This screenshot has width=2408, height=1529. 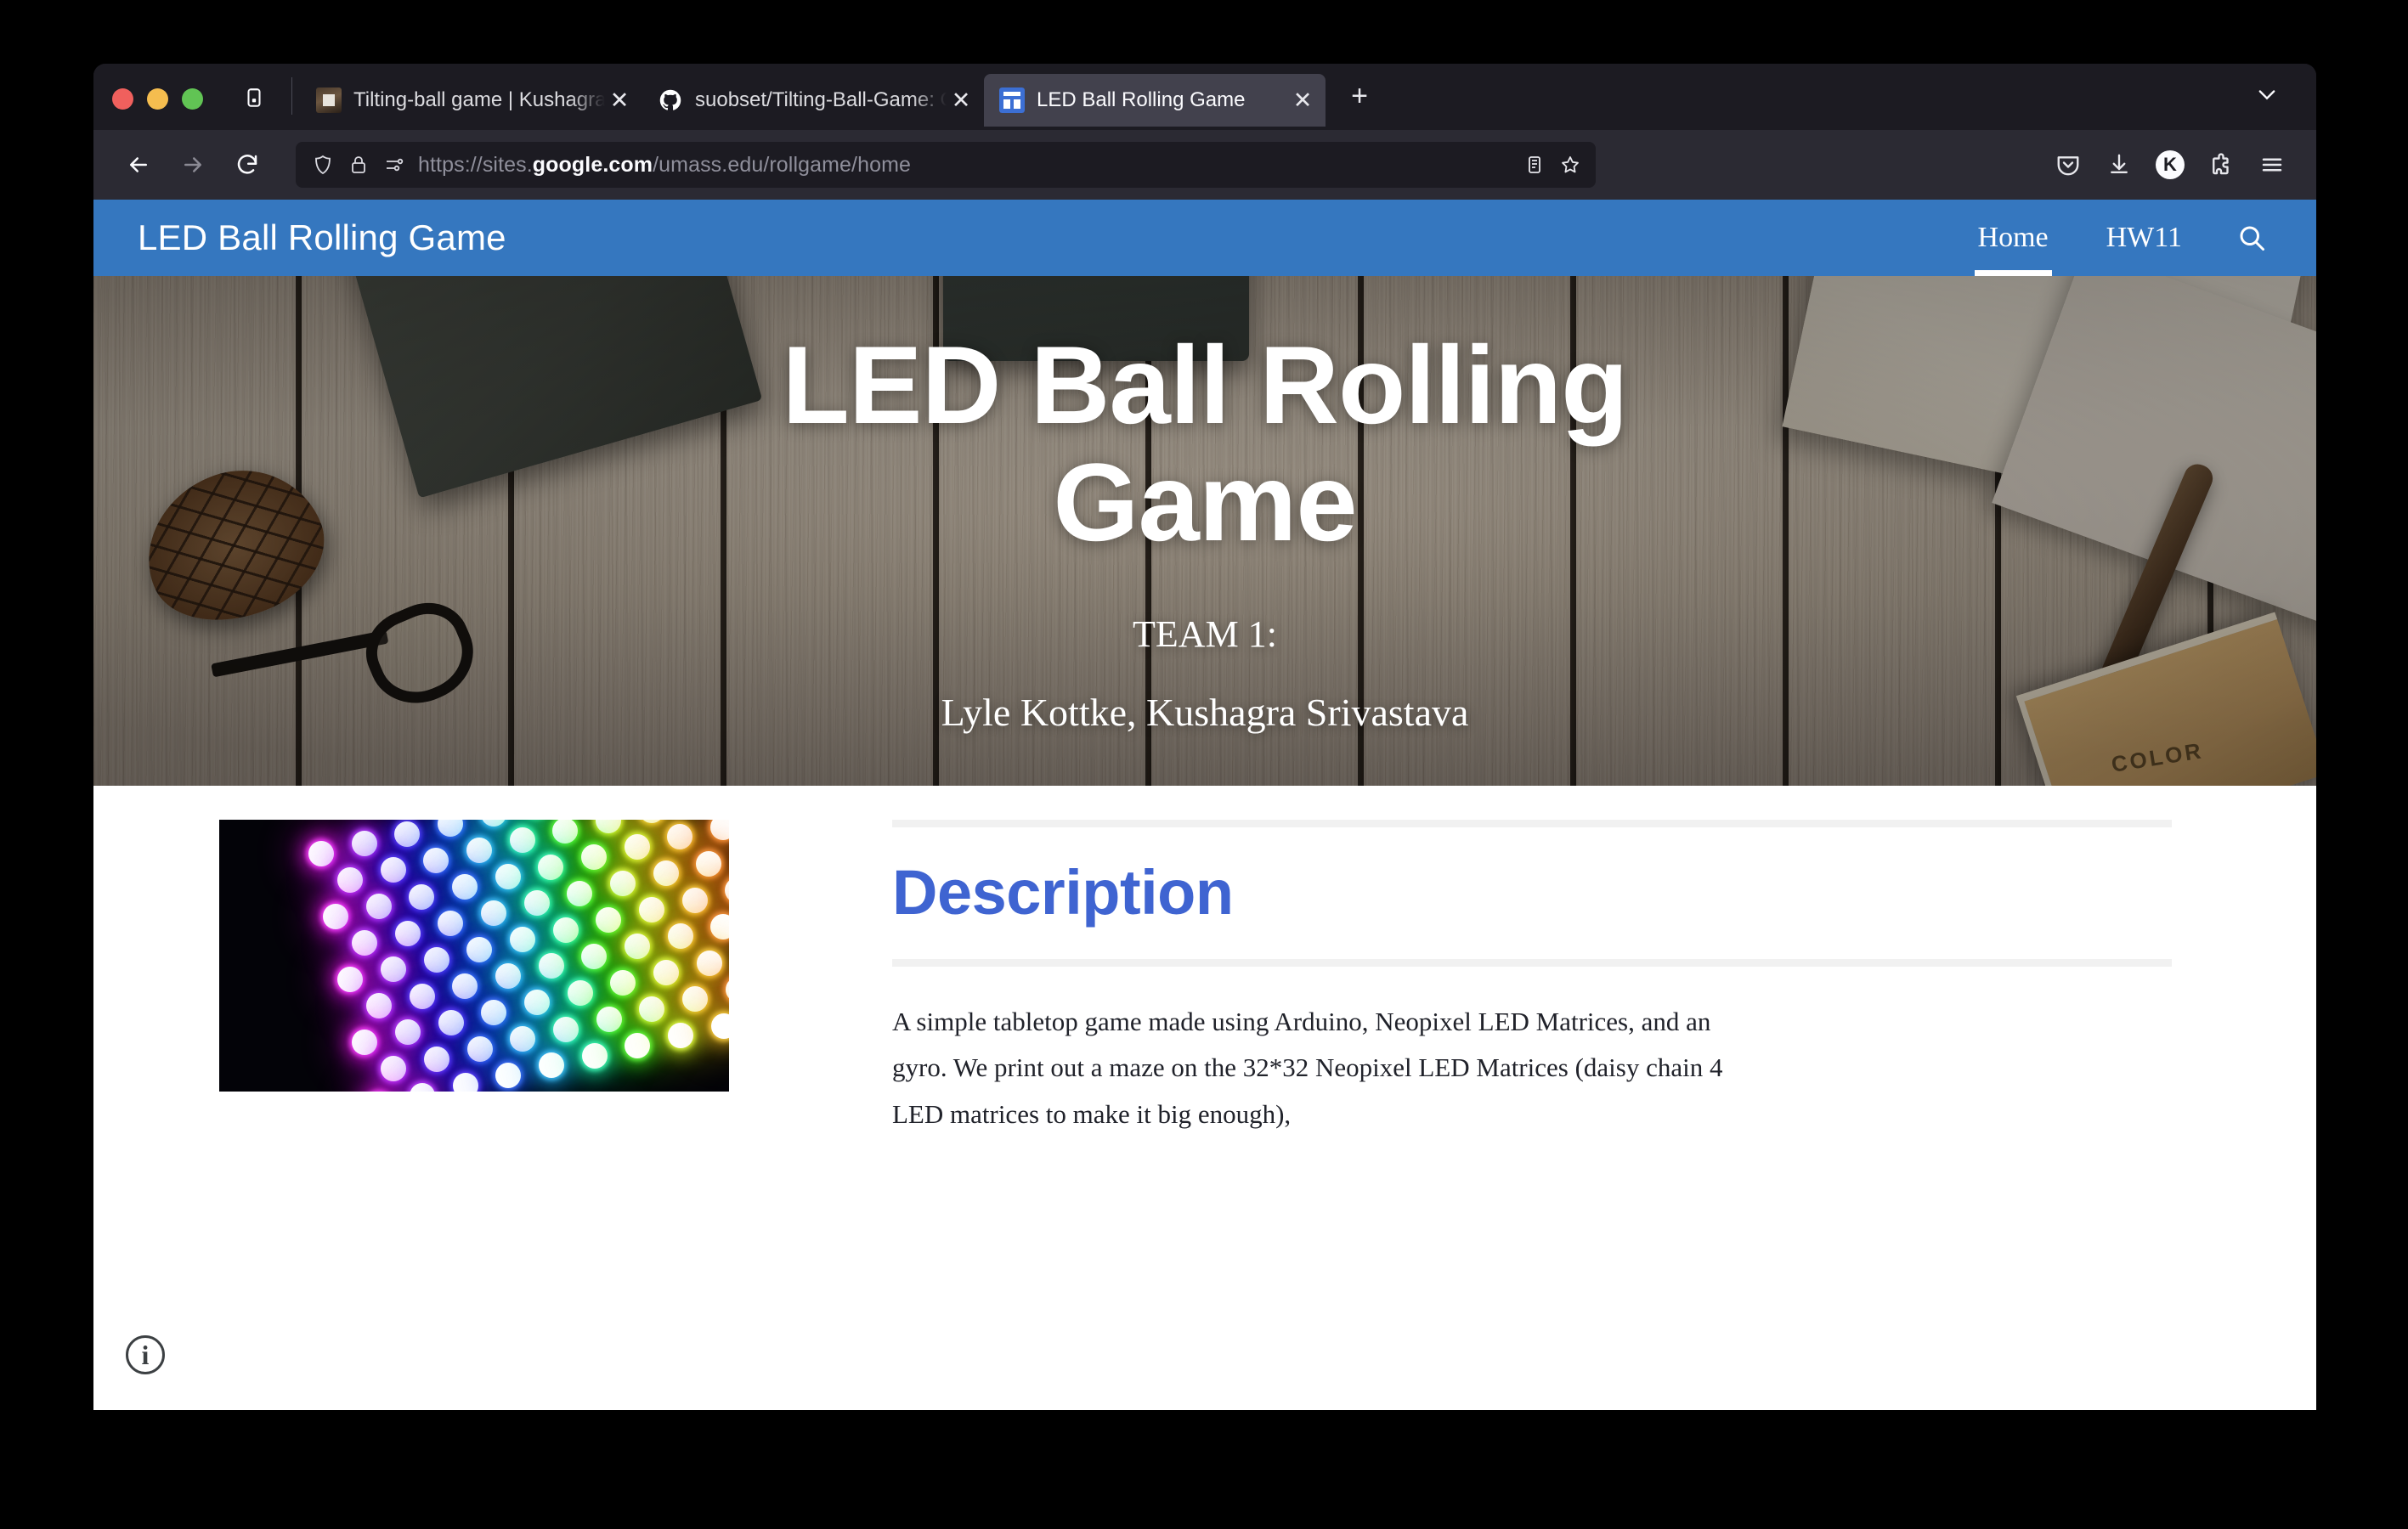 What do you see at coordinates (138, 164) in the screenshot?
I see `back-arrow-icon` at bounding box center [138, 164].